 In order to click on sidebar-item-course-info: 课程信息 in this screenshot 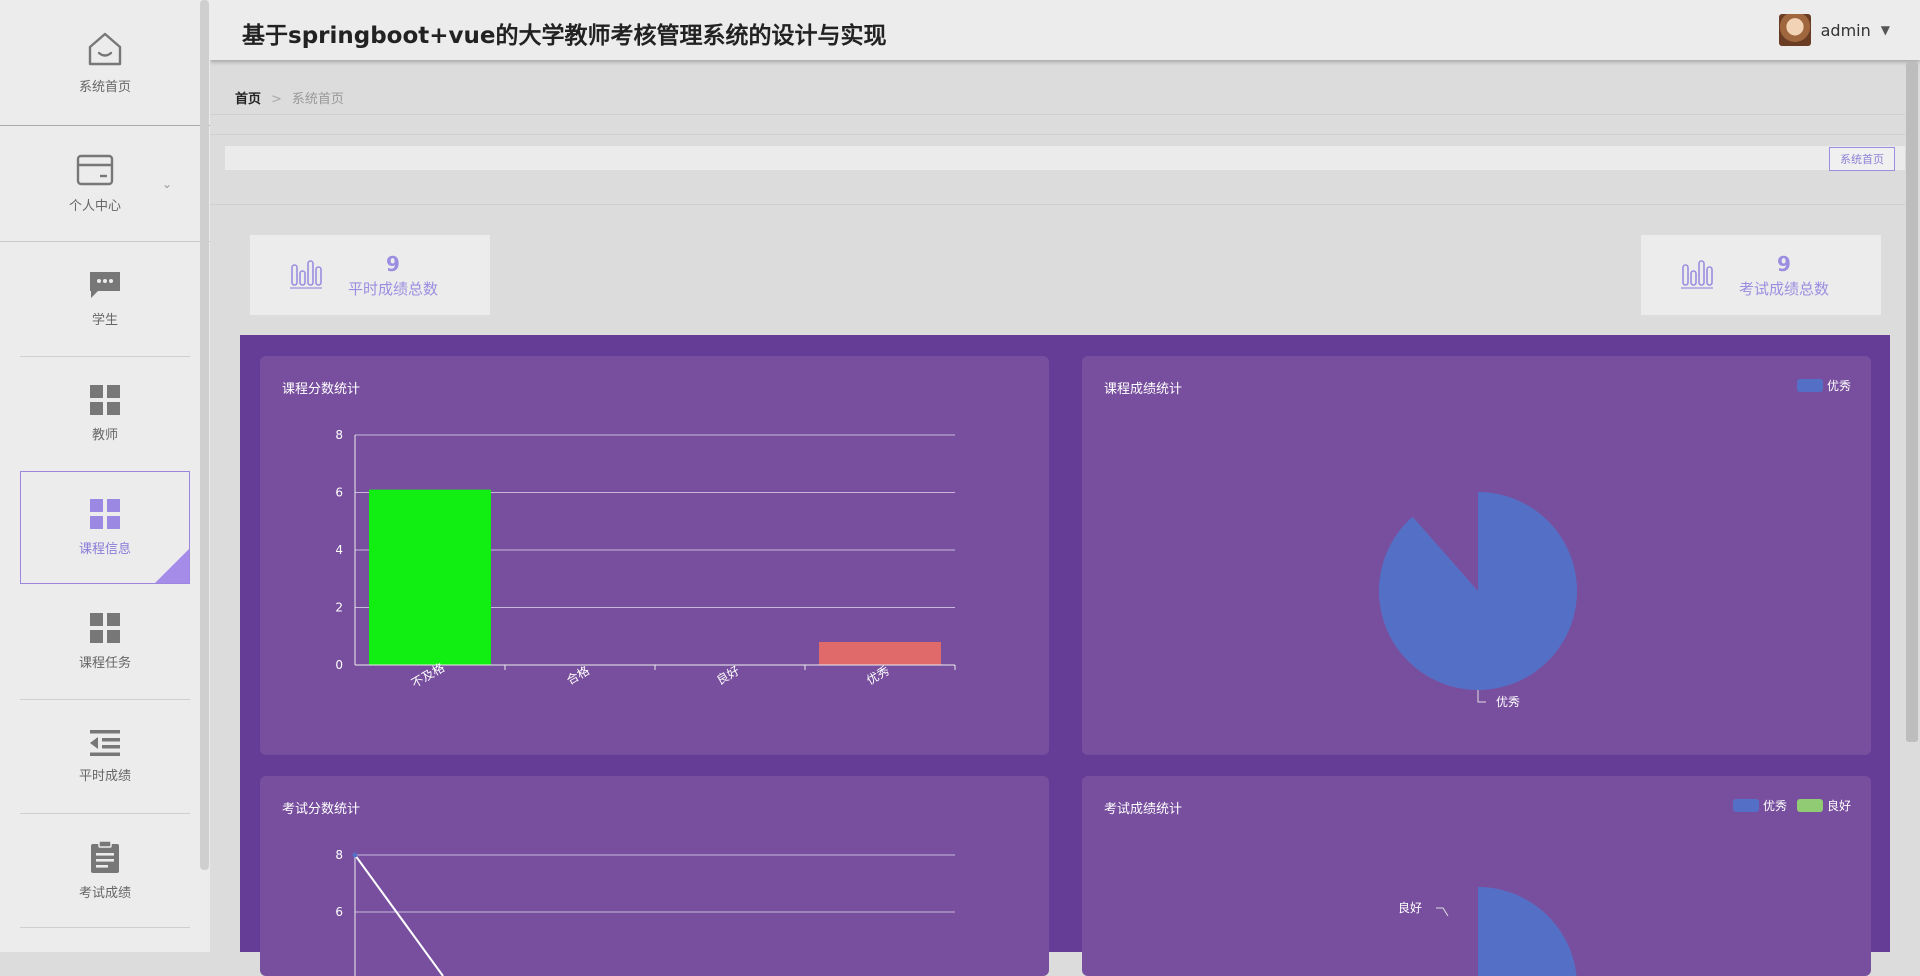, I will do `click(105, 527)`.